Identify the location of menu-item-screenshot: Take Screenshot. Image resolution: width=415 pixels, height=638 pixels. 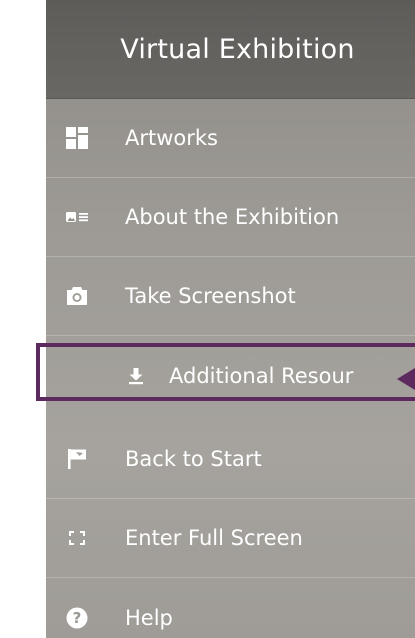
(230, 296).